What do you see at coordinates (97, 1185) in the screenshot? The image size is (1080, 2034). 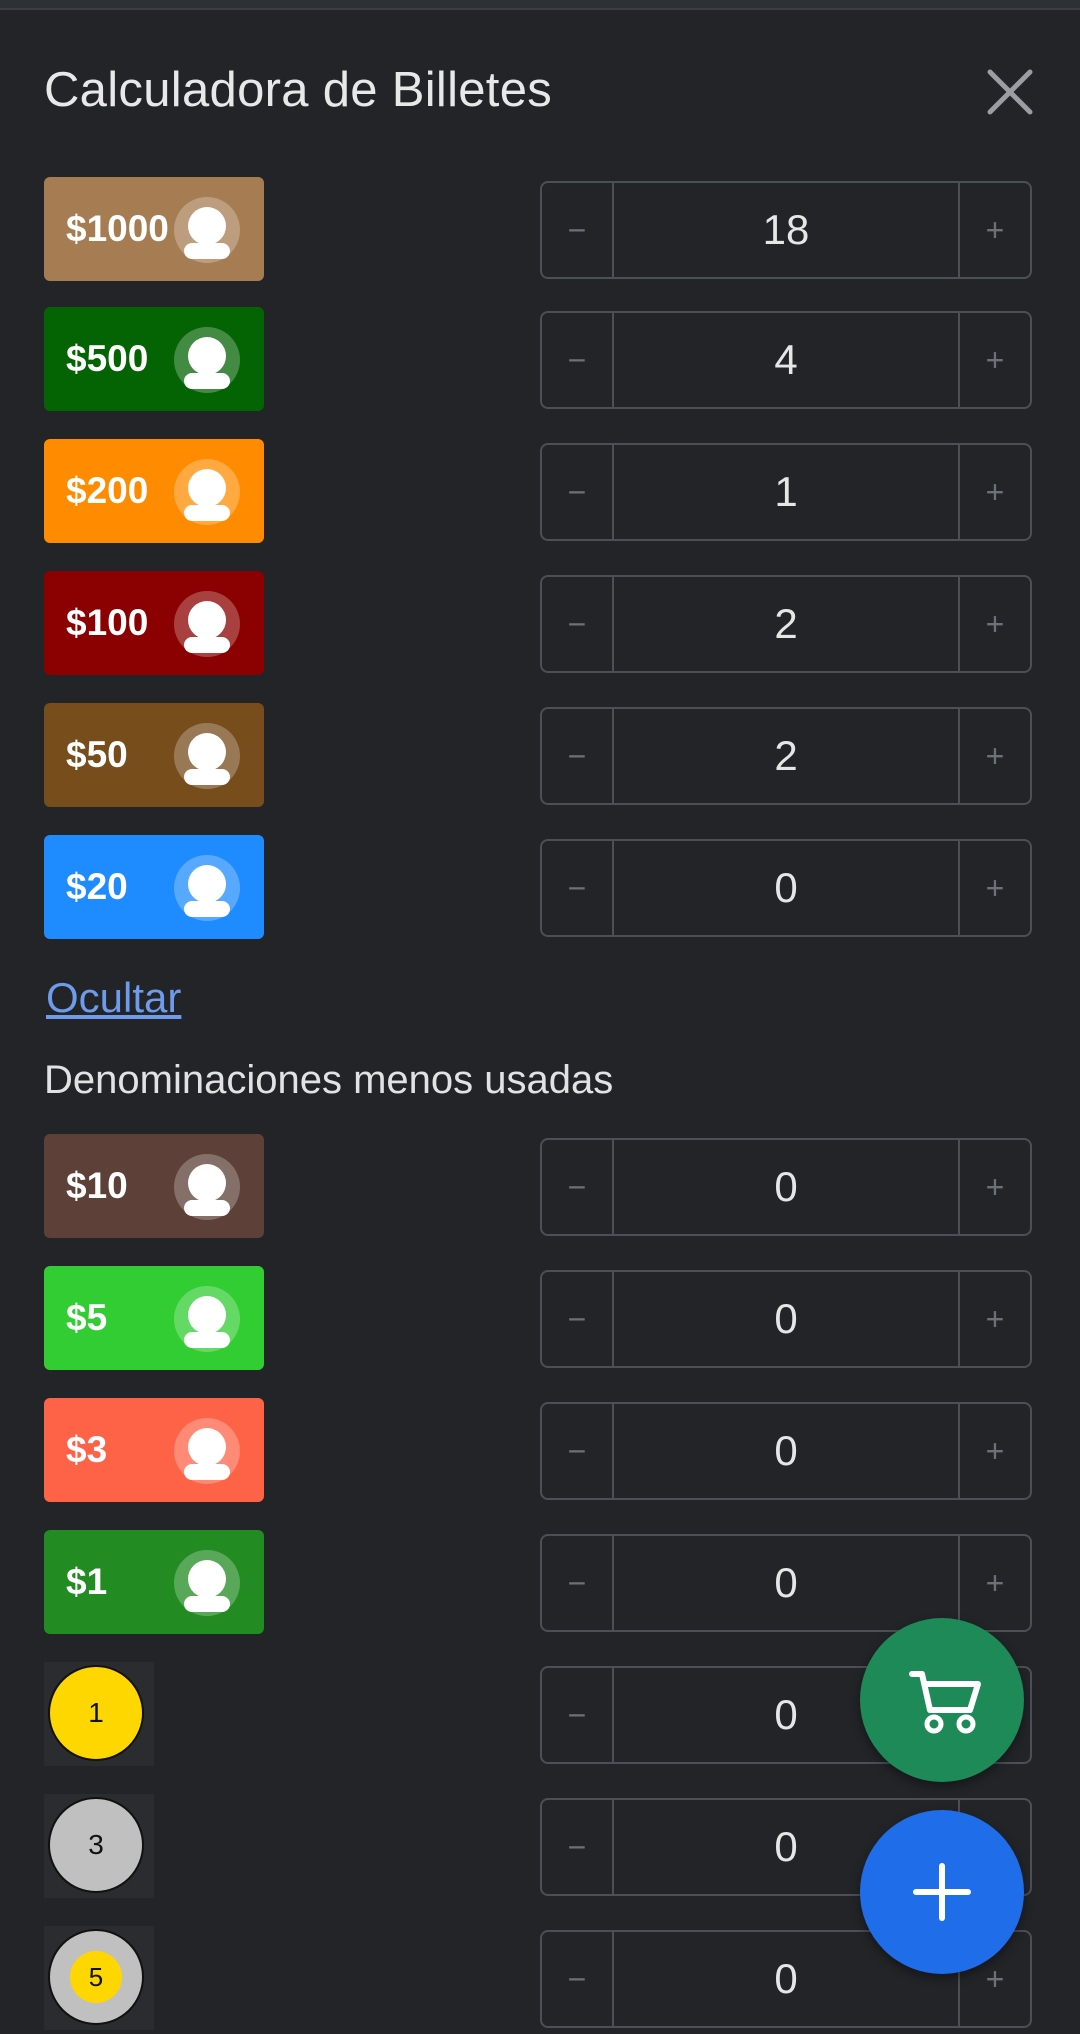 I see `bill-value: $10` at bounding box center [97, 1185].